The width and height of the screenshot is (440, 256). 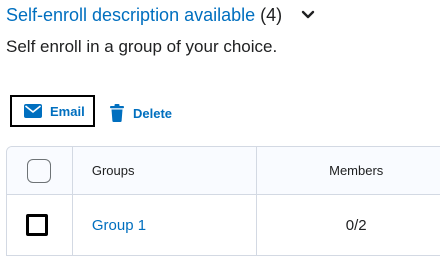 I want to click on groups-column-header: Groups, so click(x=165, y=170).